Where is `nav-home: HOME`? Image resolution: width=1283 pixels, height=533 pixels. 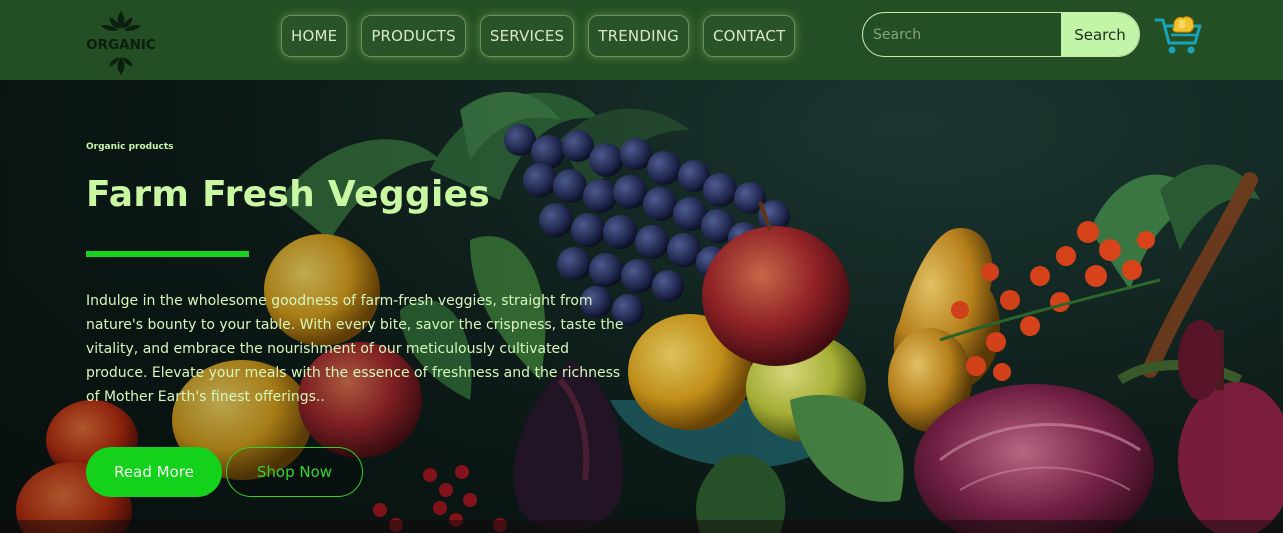 nav-home: HOME is located at coordinates (314, 36).